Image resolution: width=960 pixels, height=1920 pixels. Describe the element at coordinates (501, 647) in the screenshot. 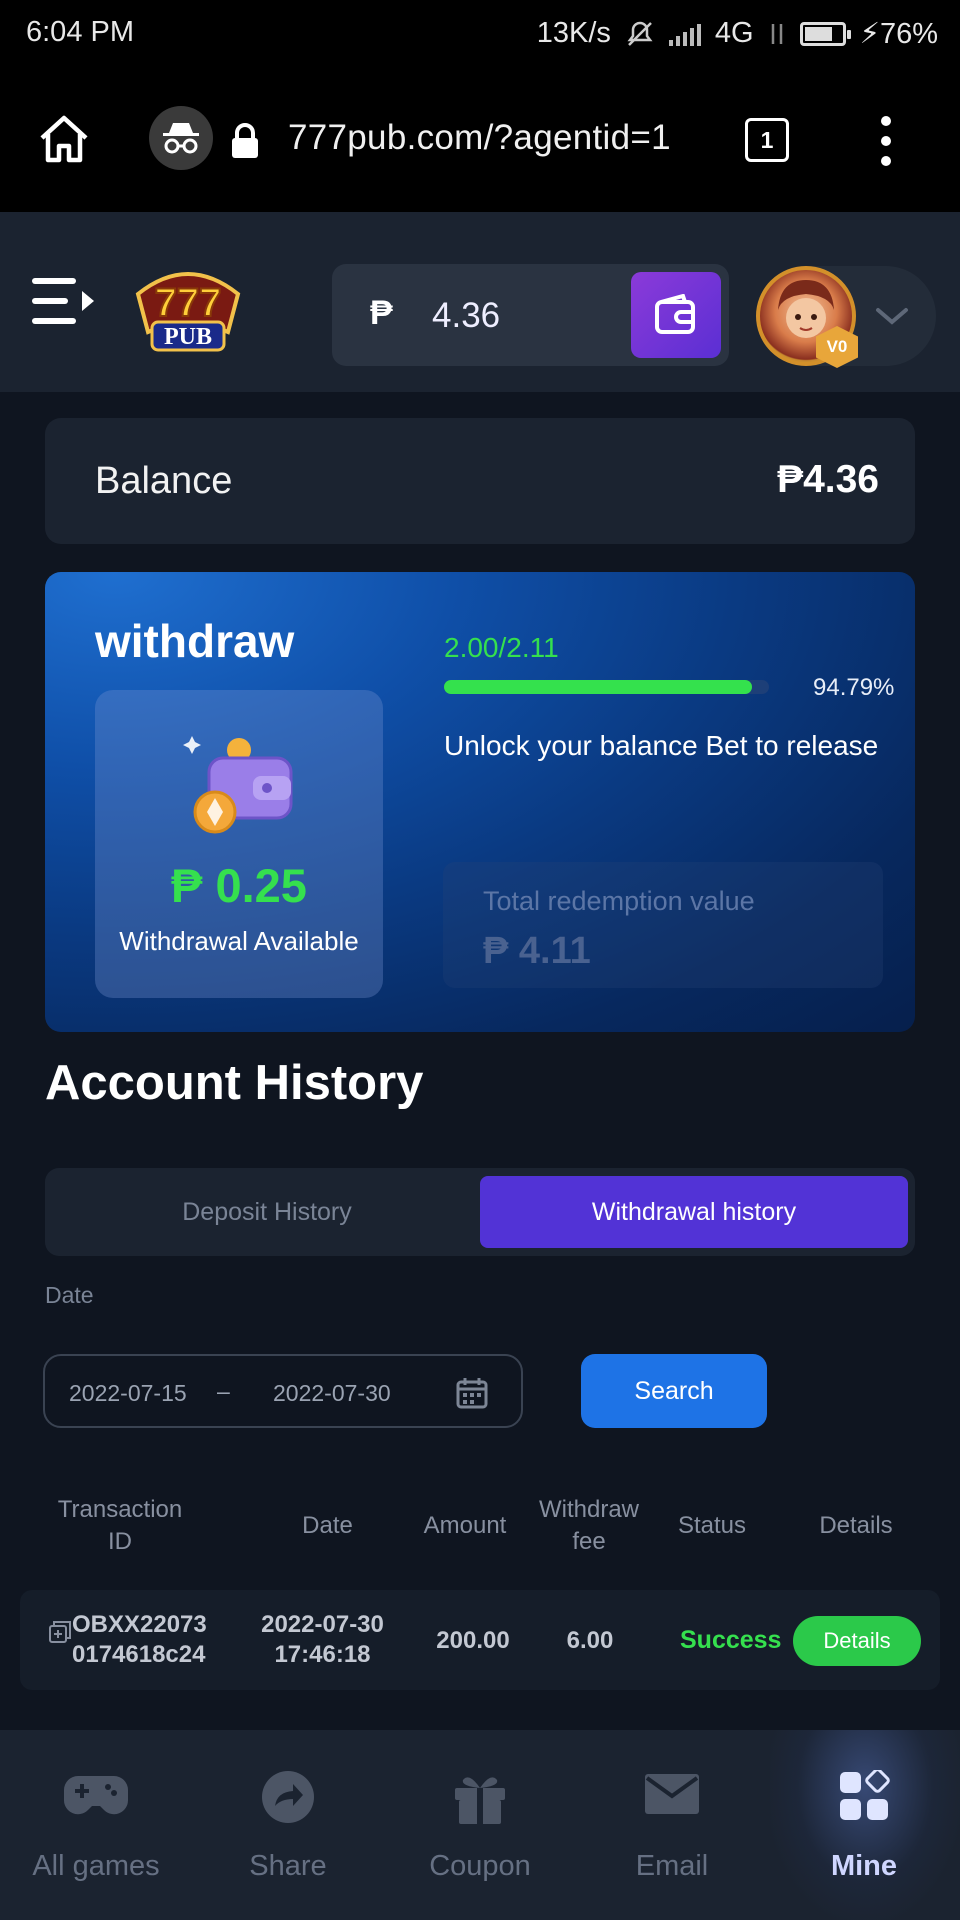

I see `bet-progress-text: 2.00/2.11` at that location.